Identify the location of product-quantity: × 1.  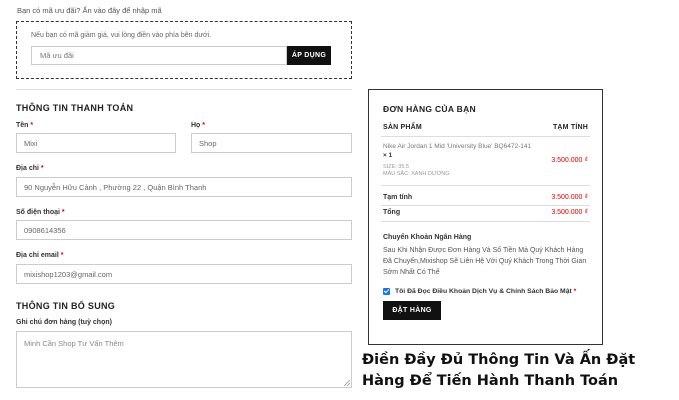
(388, 155).